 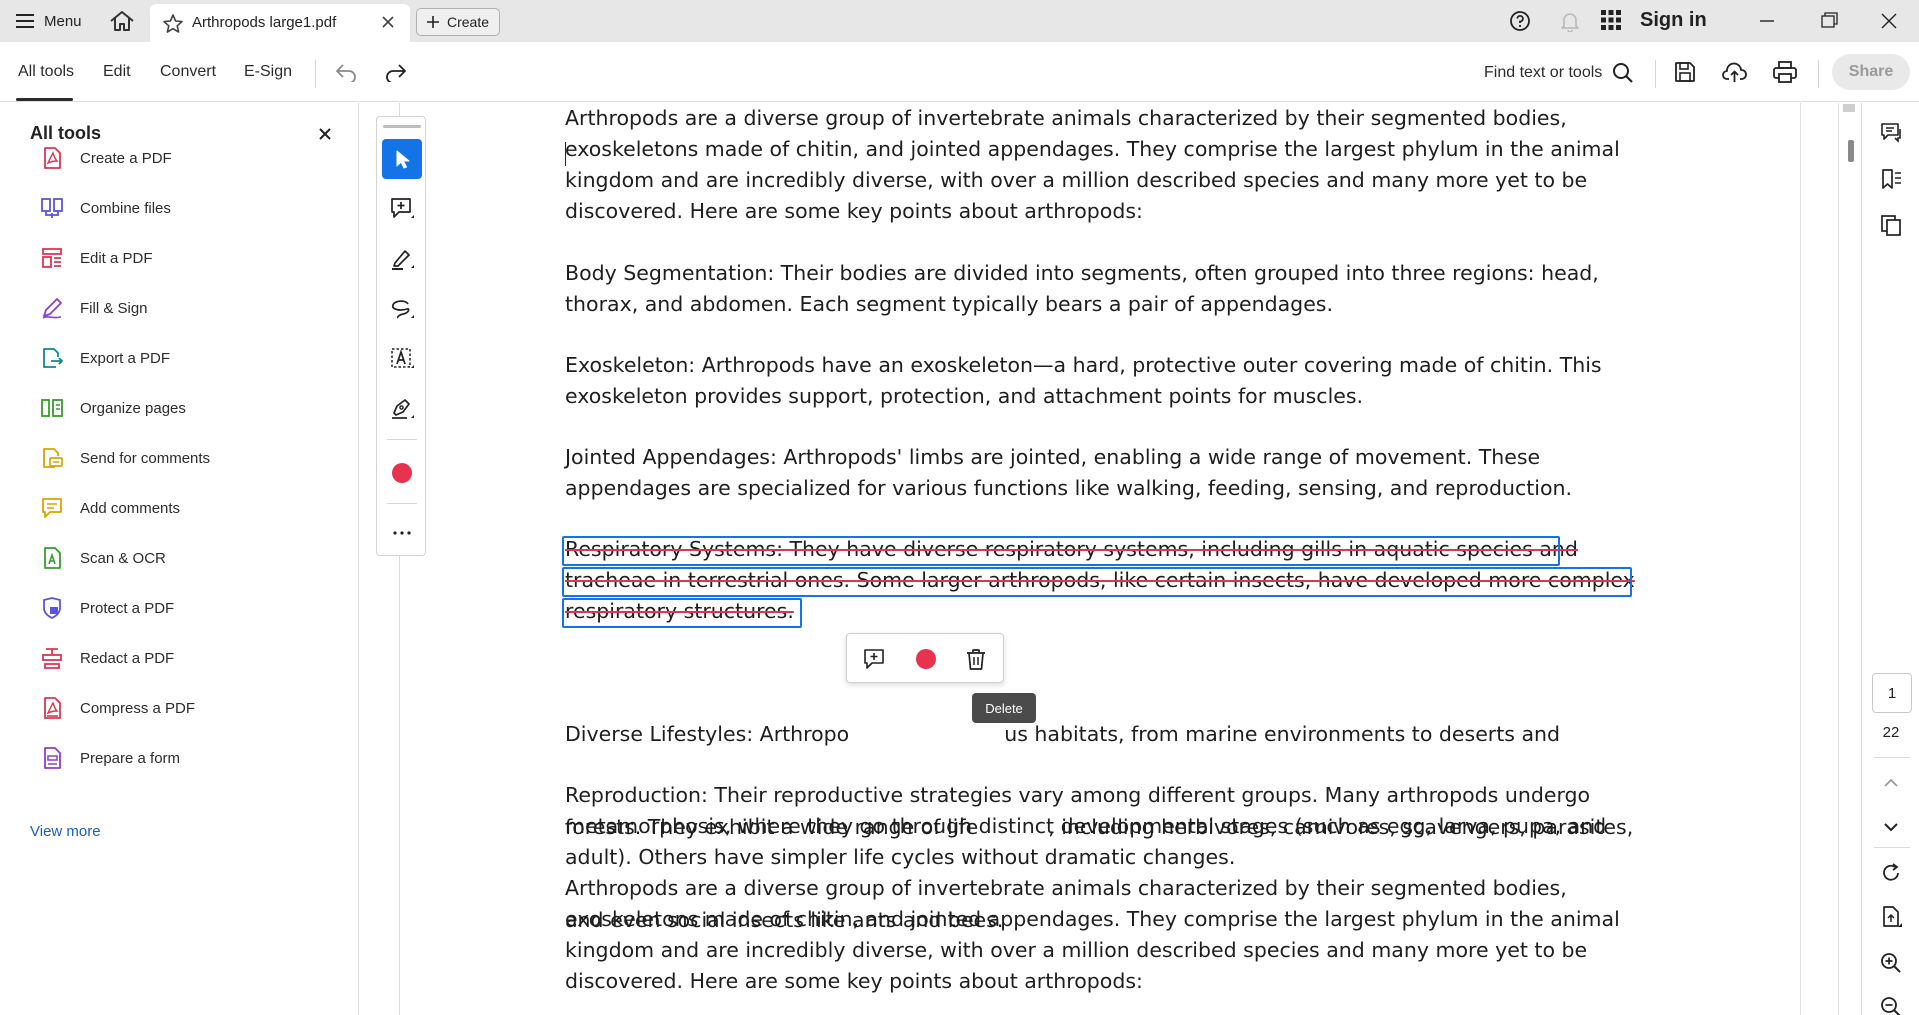 What do you see at coordinates (1685, 72) in the screenshot?
I see `save-icon` at bounding box center [1685, 72].